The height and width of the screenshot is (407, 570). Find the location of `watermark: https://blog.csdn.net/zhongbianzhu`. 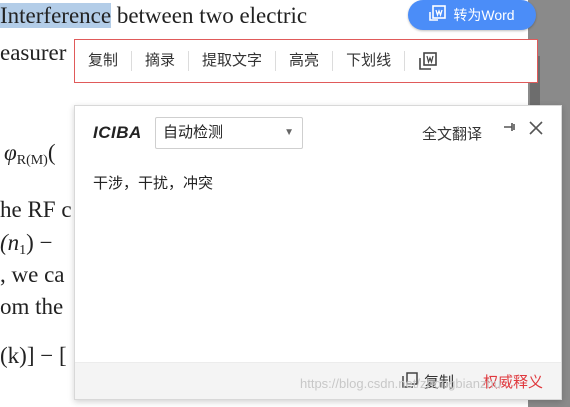

watermark: https://blog.csdn.net/zhongbianzhu is located at coordinates (400, 383).